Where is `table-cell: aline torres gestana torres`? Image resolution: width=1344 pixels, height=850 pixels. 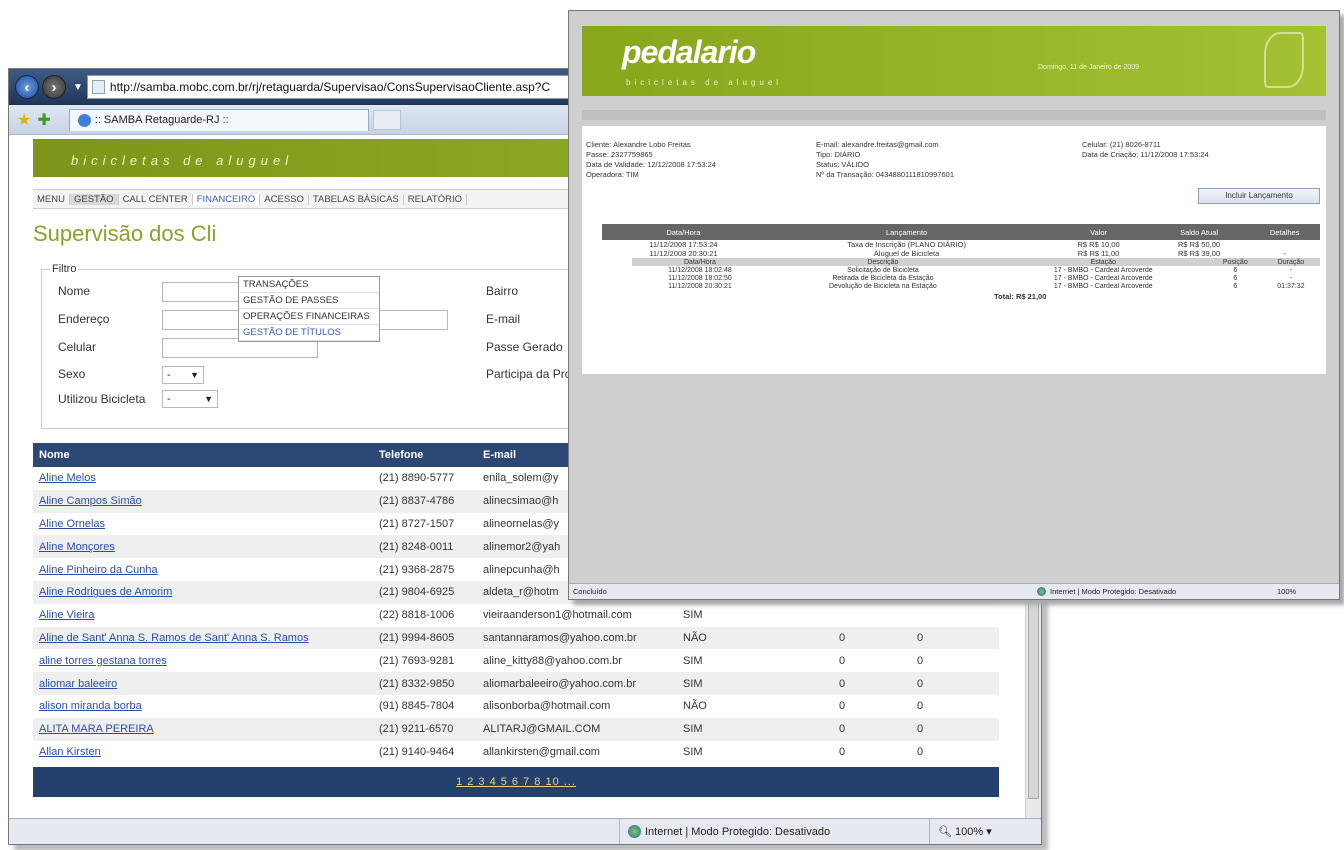 table-cell: aline torres gestana torres is located at coordinates (203, 660).